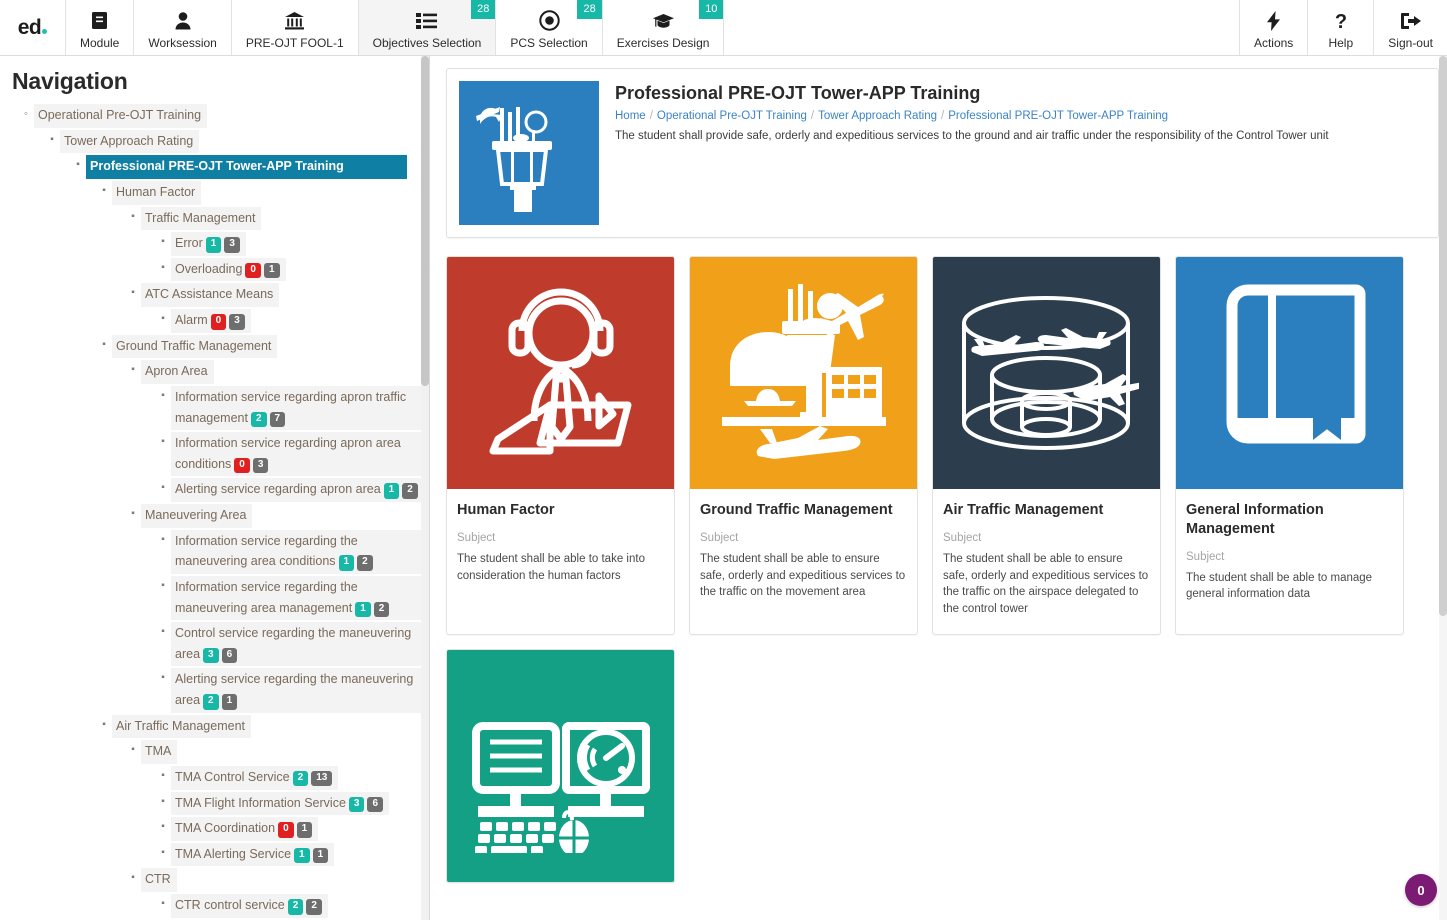 This screenshot has width=1447, height=920. I want to click on tree-item: ▪ TMA Control Service 2 13, so click(214, 778).